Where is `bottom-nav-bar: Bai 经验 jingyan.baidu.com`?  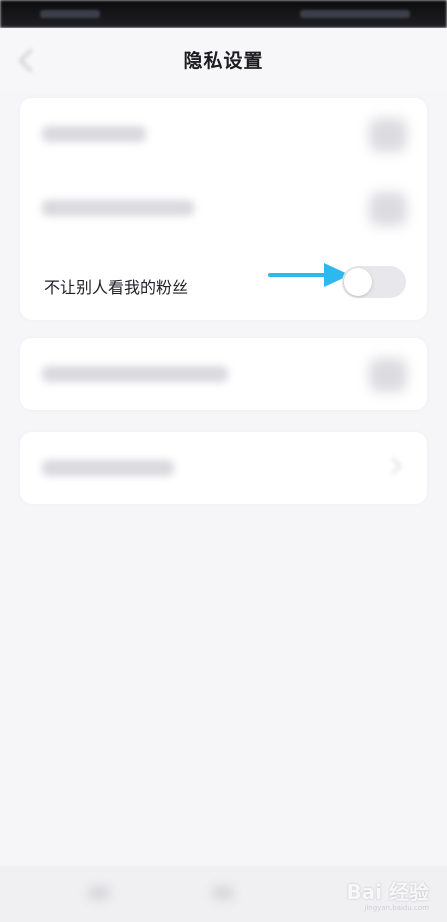
bottom-nav-bar: Bai 经验 jingyan.baidu.com is located at coordinates (223, 894).